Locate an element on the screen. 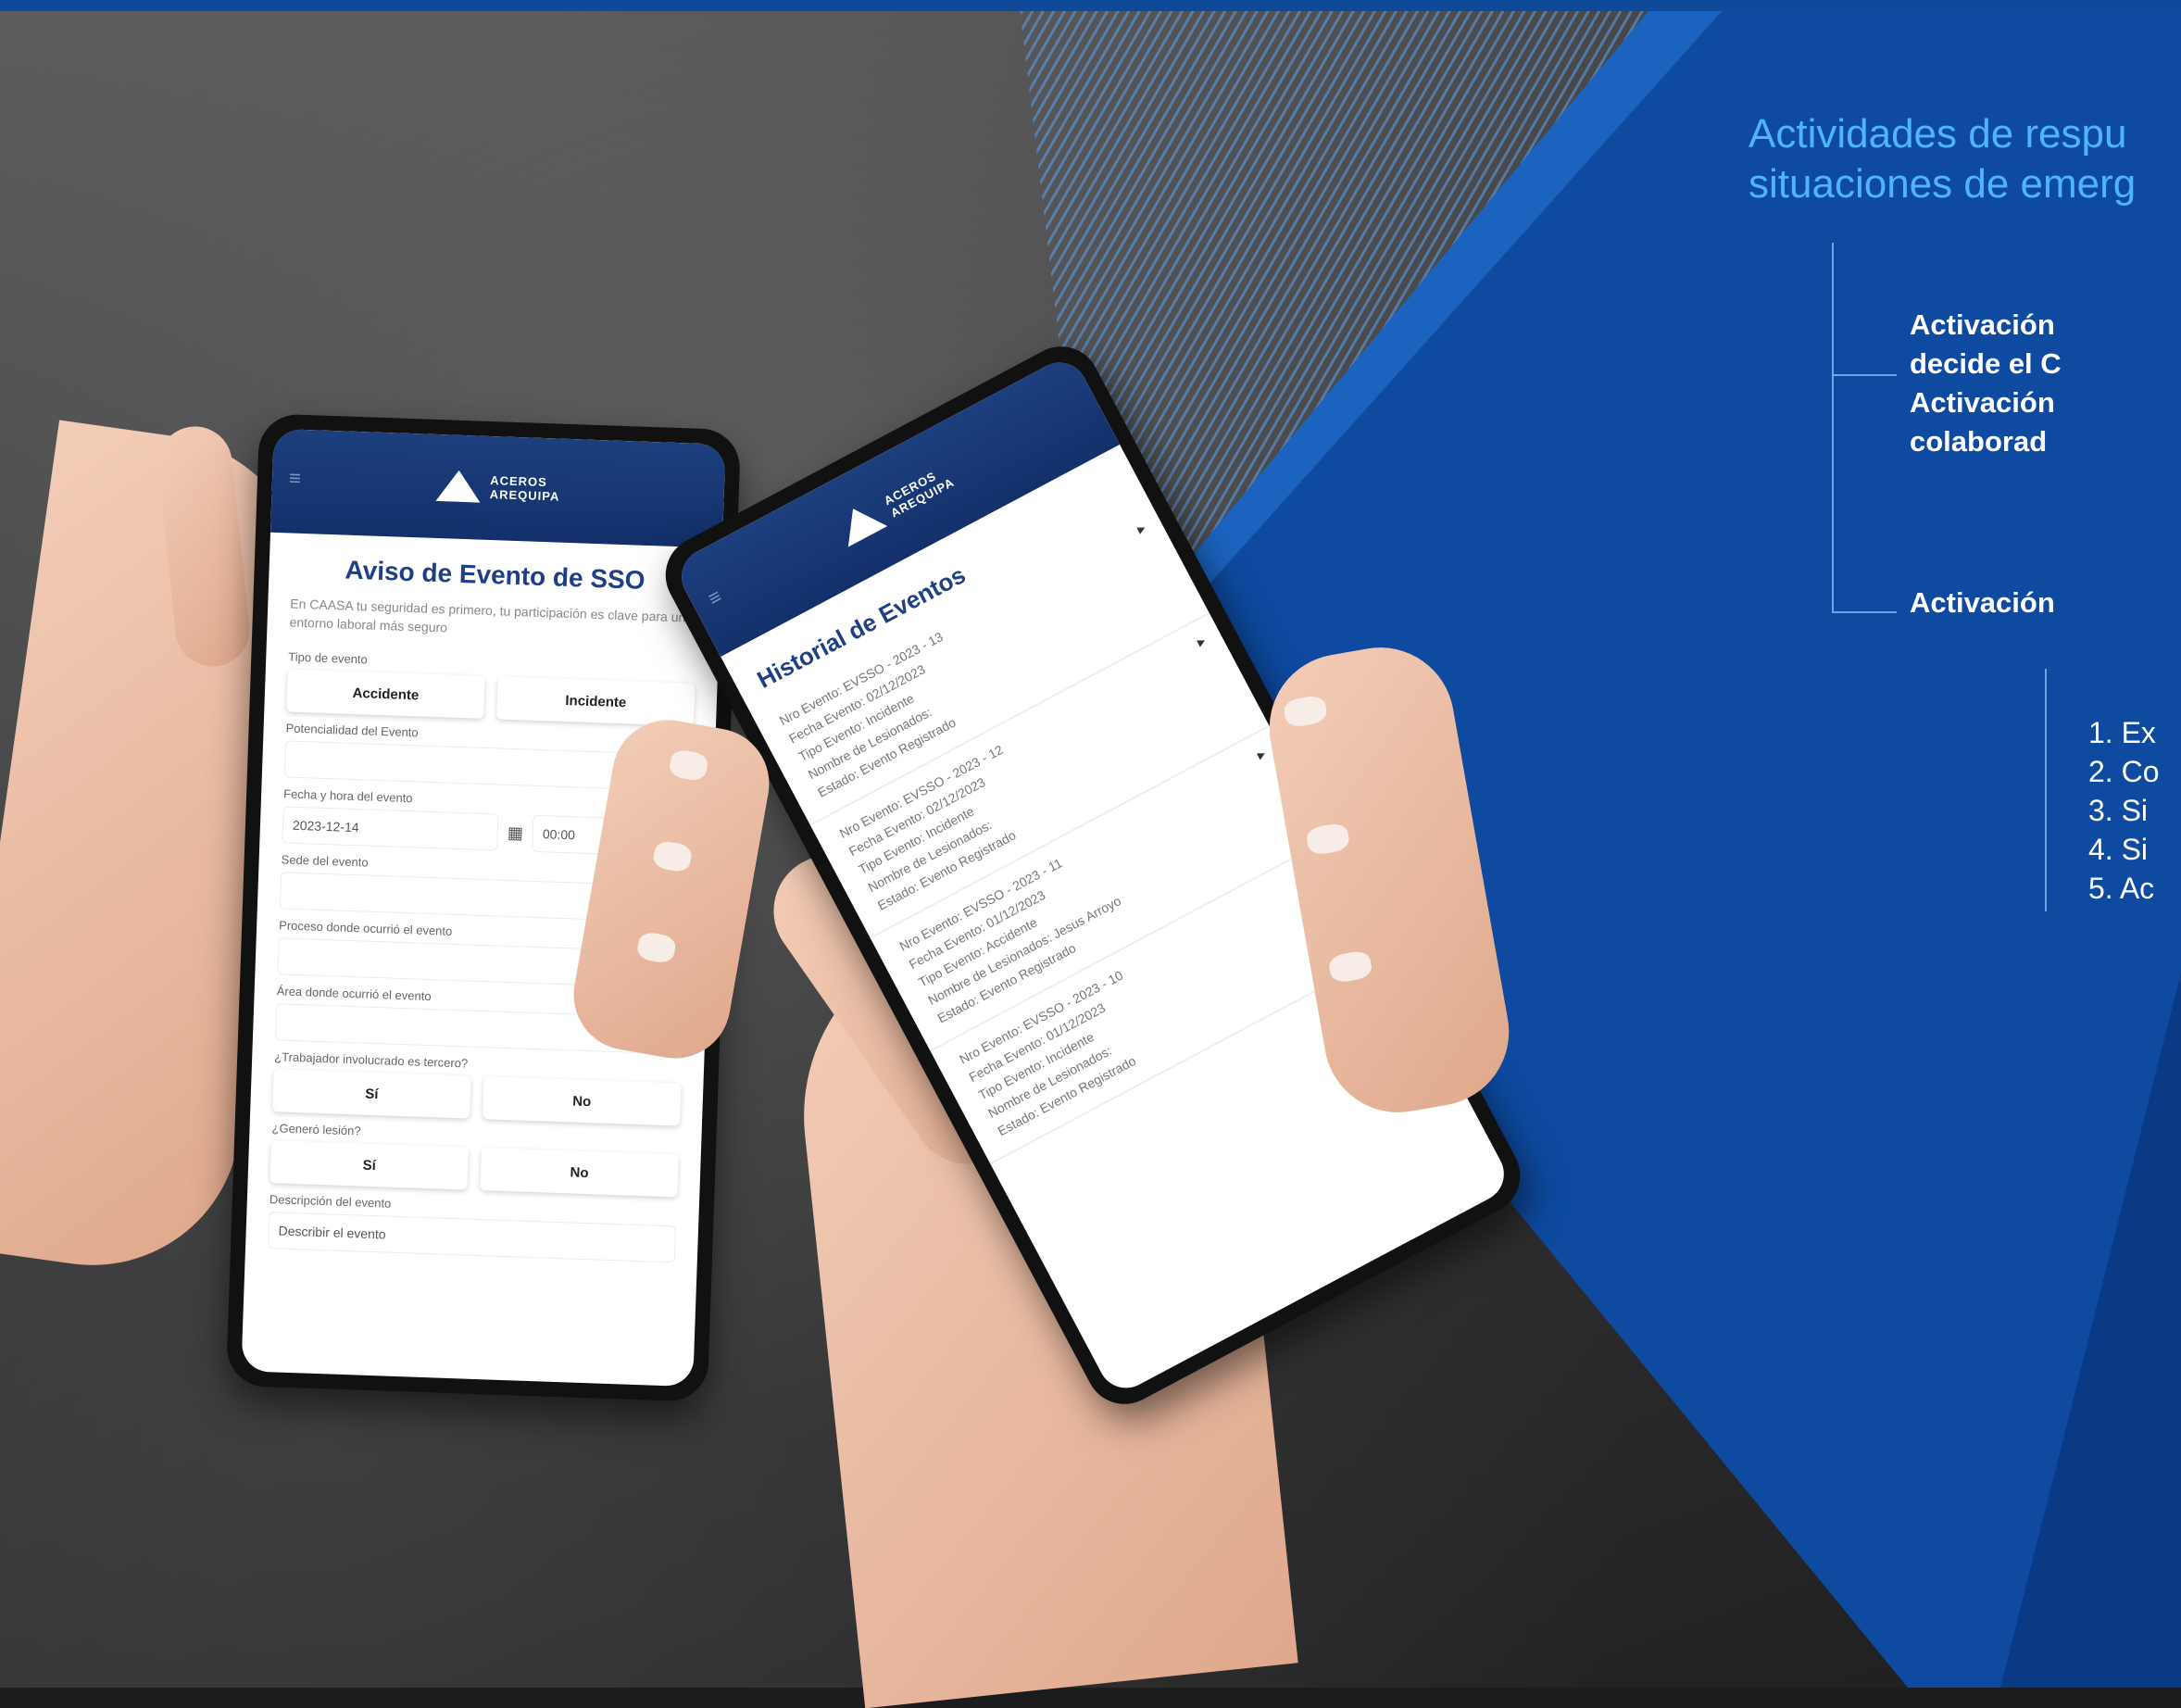  tercero-toggle: Sí No is located at coordinates (477, 1097).